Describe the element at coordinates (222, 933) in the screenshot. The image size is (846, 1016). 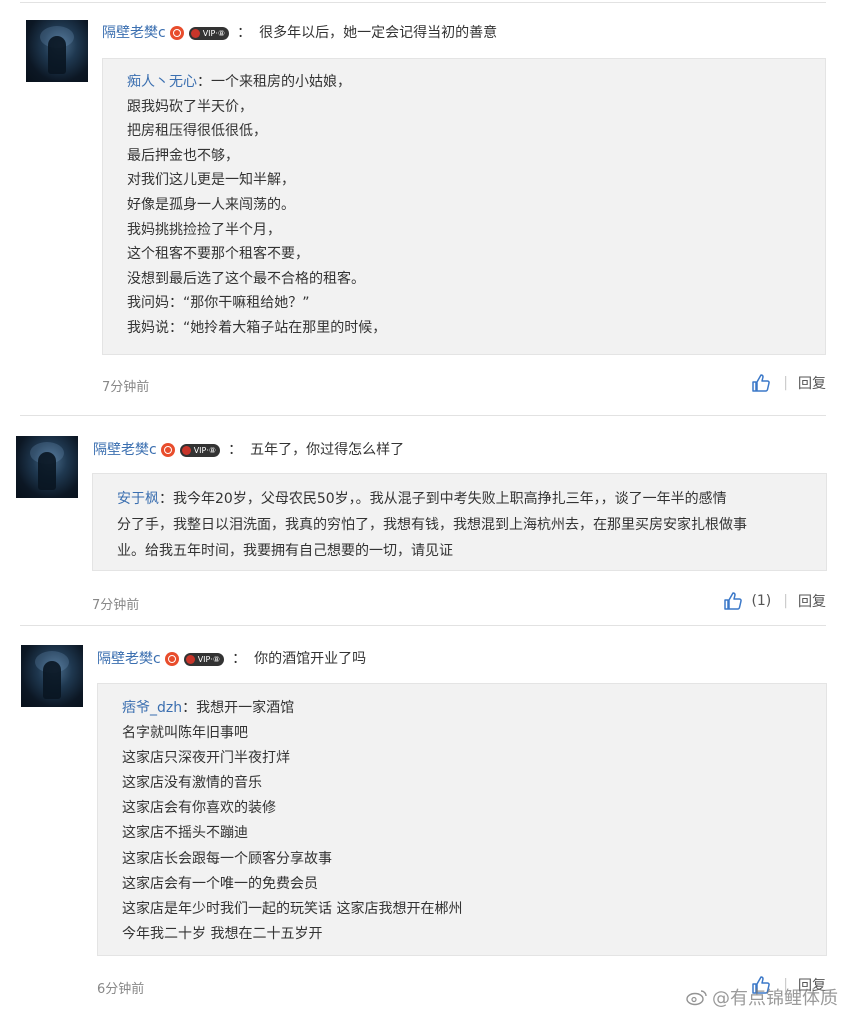
I see `quote-line: 今年我二十岁 我想在二十五岁开` at that location.